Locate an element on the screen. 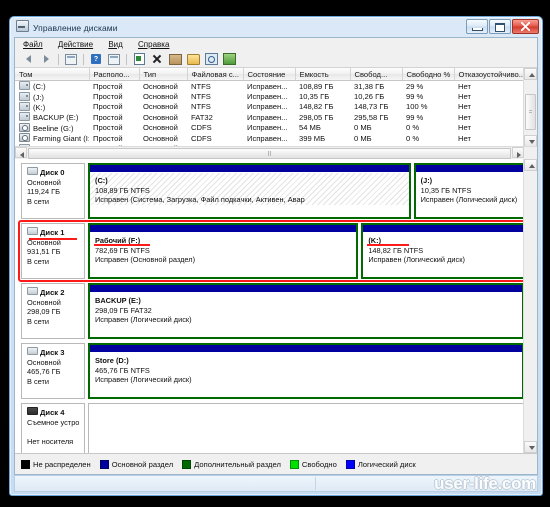 This screenshot has height=507, width=550. scroll-right-button is located at coordinates (518, 152).